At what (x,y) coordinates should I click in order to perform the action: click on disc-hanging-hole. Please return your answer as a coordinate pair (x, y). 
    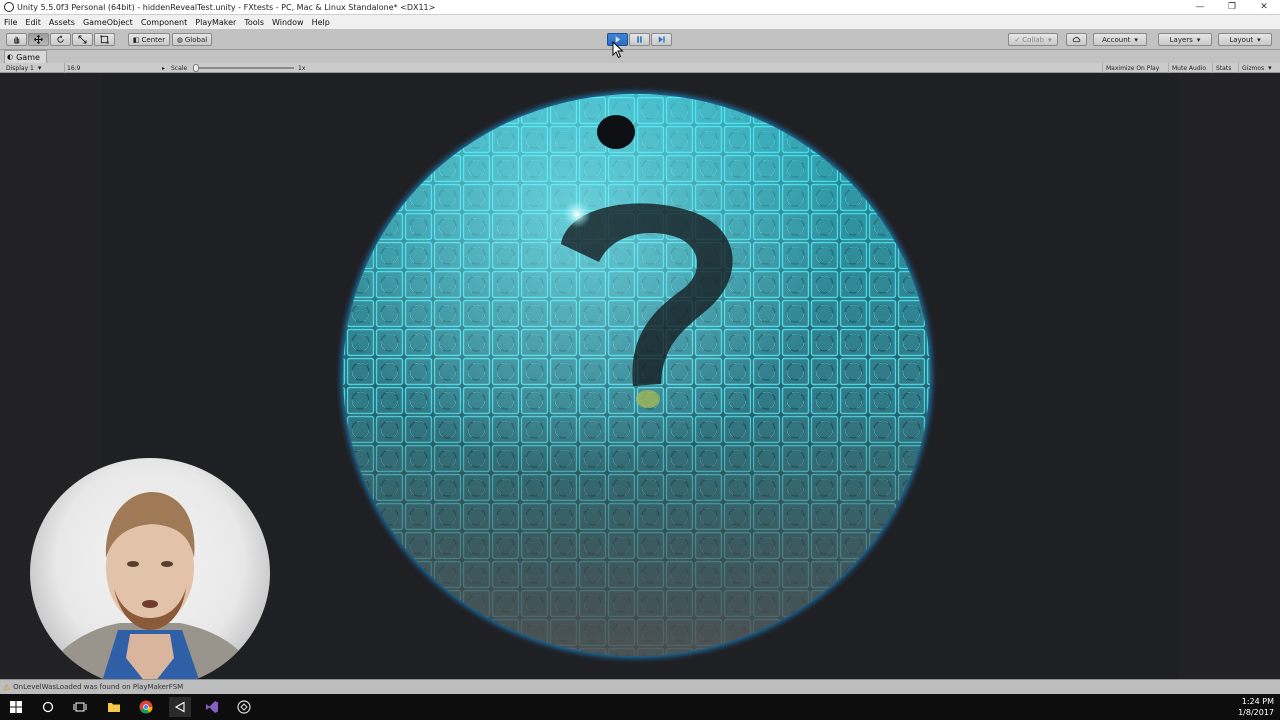
    Looking at the image, I should click on (616, 132).